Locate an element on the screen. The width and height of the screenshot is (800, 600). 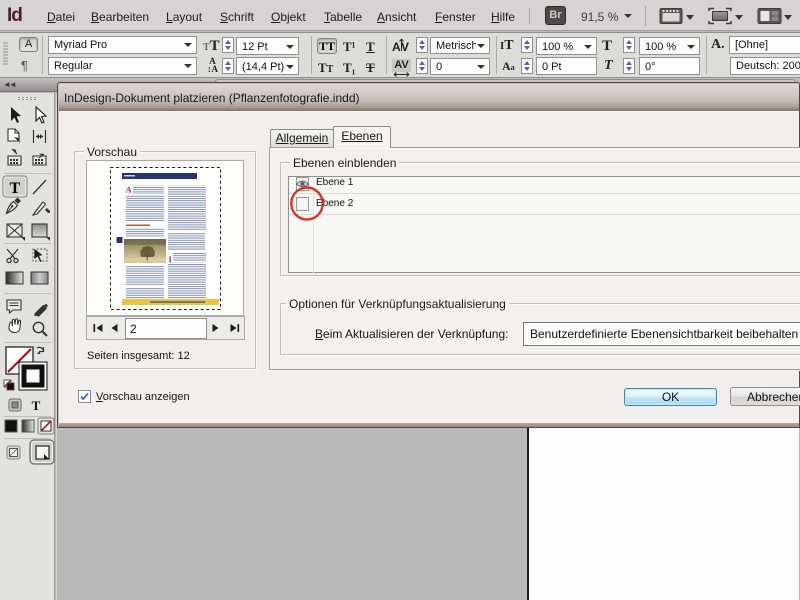
svg-text: V is located at coordinates (405, 47).